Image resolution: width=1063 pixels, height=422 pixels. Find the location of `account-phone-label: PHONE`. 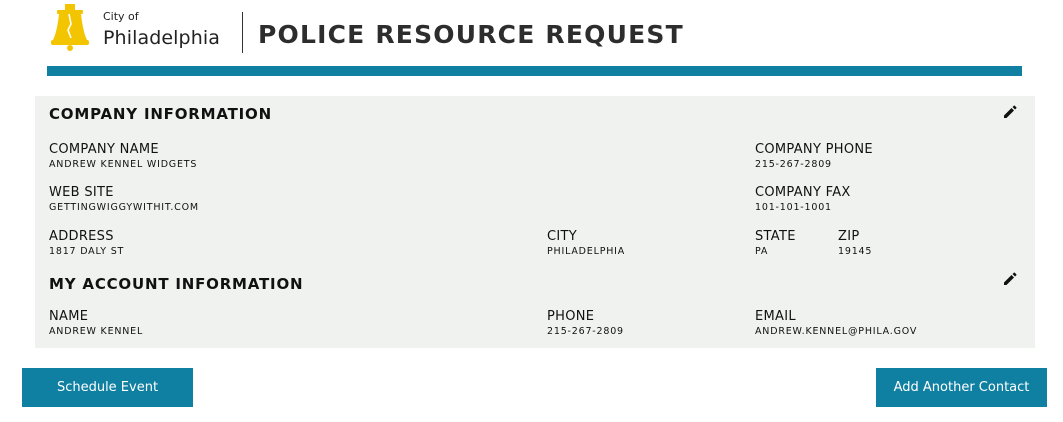

account-phone-label: PHONE is located at coordinates (571, 316).